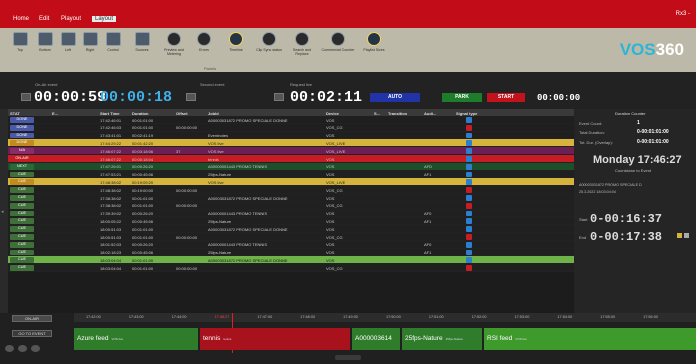 The height and width of the screenshot is (364, 696). What do you see at coordinates (213, 113) in the screenshot?
I see `column-header: Jobld` at bounding box center [213, 113].